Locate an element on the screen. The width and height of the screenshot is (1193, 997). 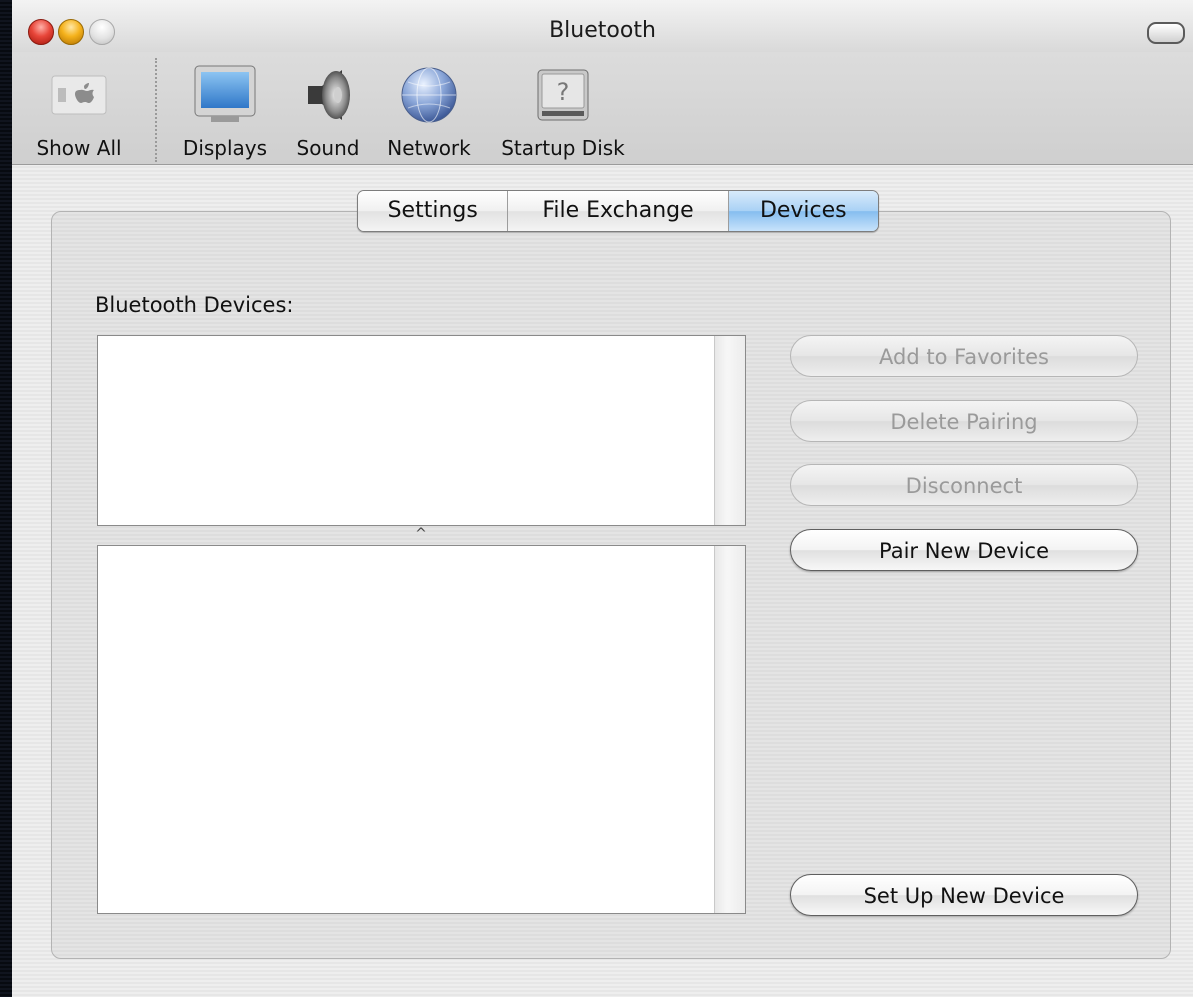
toolbar-network: Network is located at coordinates (429, 112).